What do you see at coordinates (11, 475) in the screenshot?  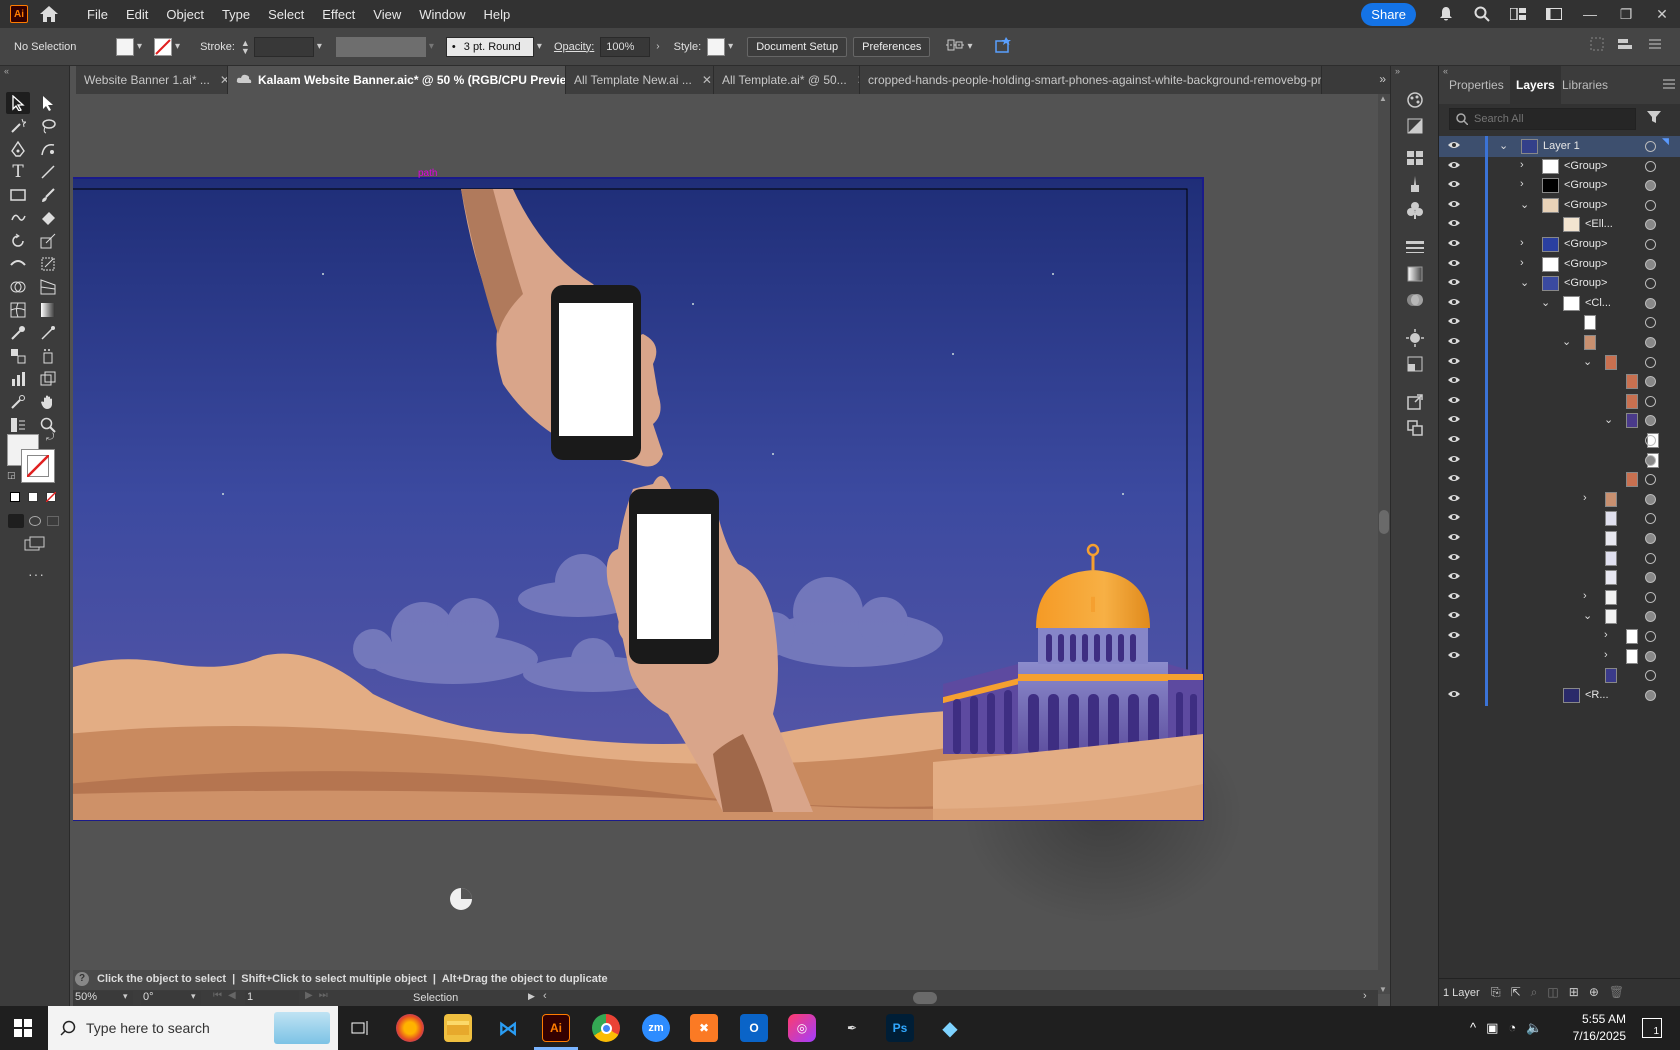 I see `default-fill-stroke-icon: ◲` at bounding box center [11, 475].